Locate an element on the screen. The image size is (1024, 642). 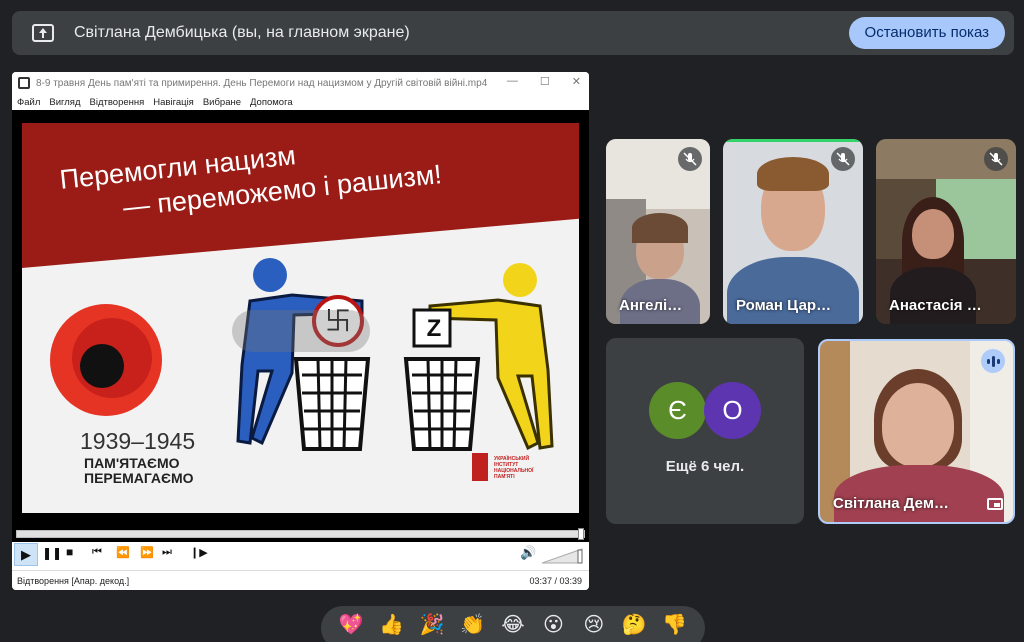
stop-presenting-button: Остановить показ is located at coordinates (926, 33).